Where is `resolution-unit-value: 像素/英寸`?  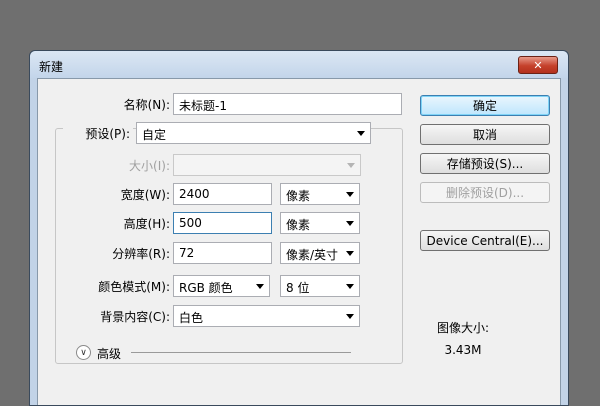 resolution-unit-value: 像素/英寸 is located at coordinates (312, 255).